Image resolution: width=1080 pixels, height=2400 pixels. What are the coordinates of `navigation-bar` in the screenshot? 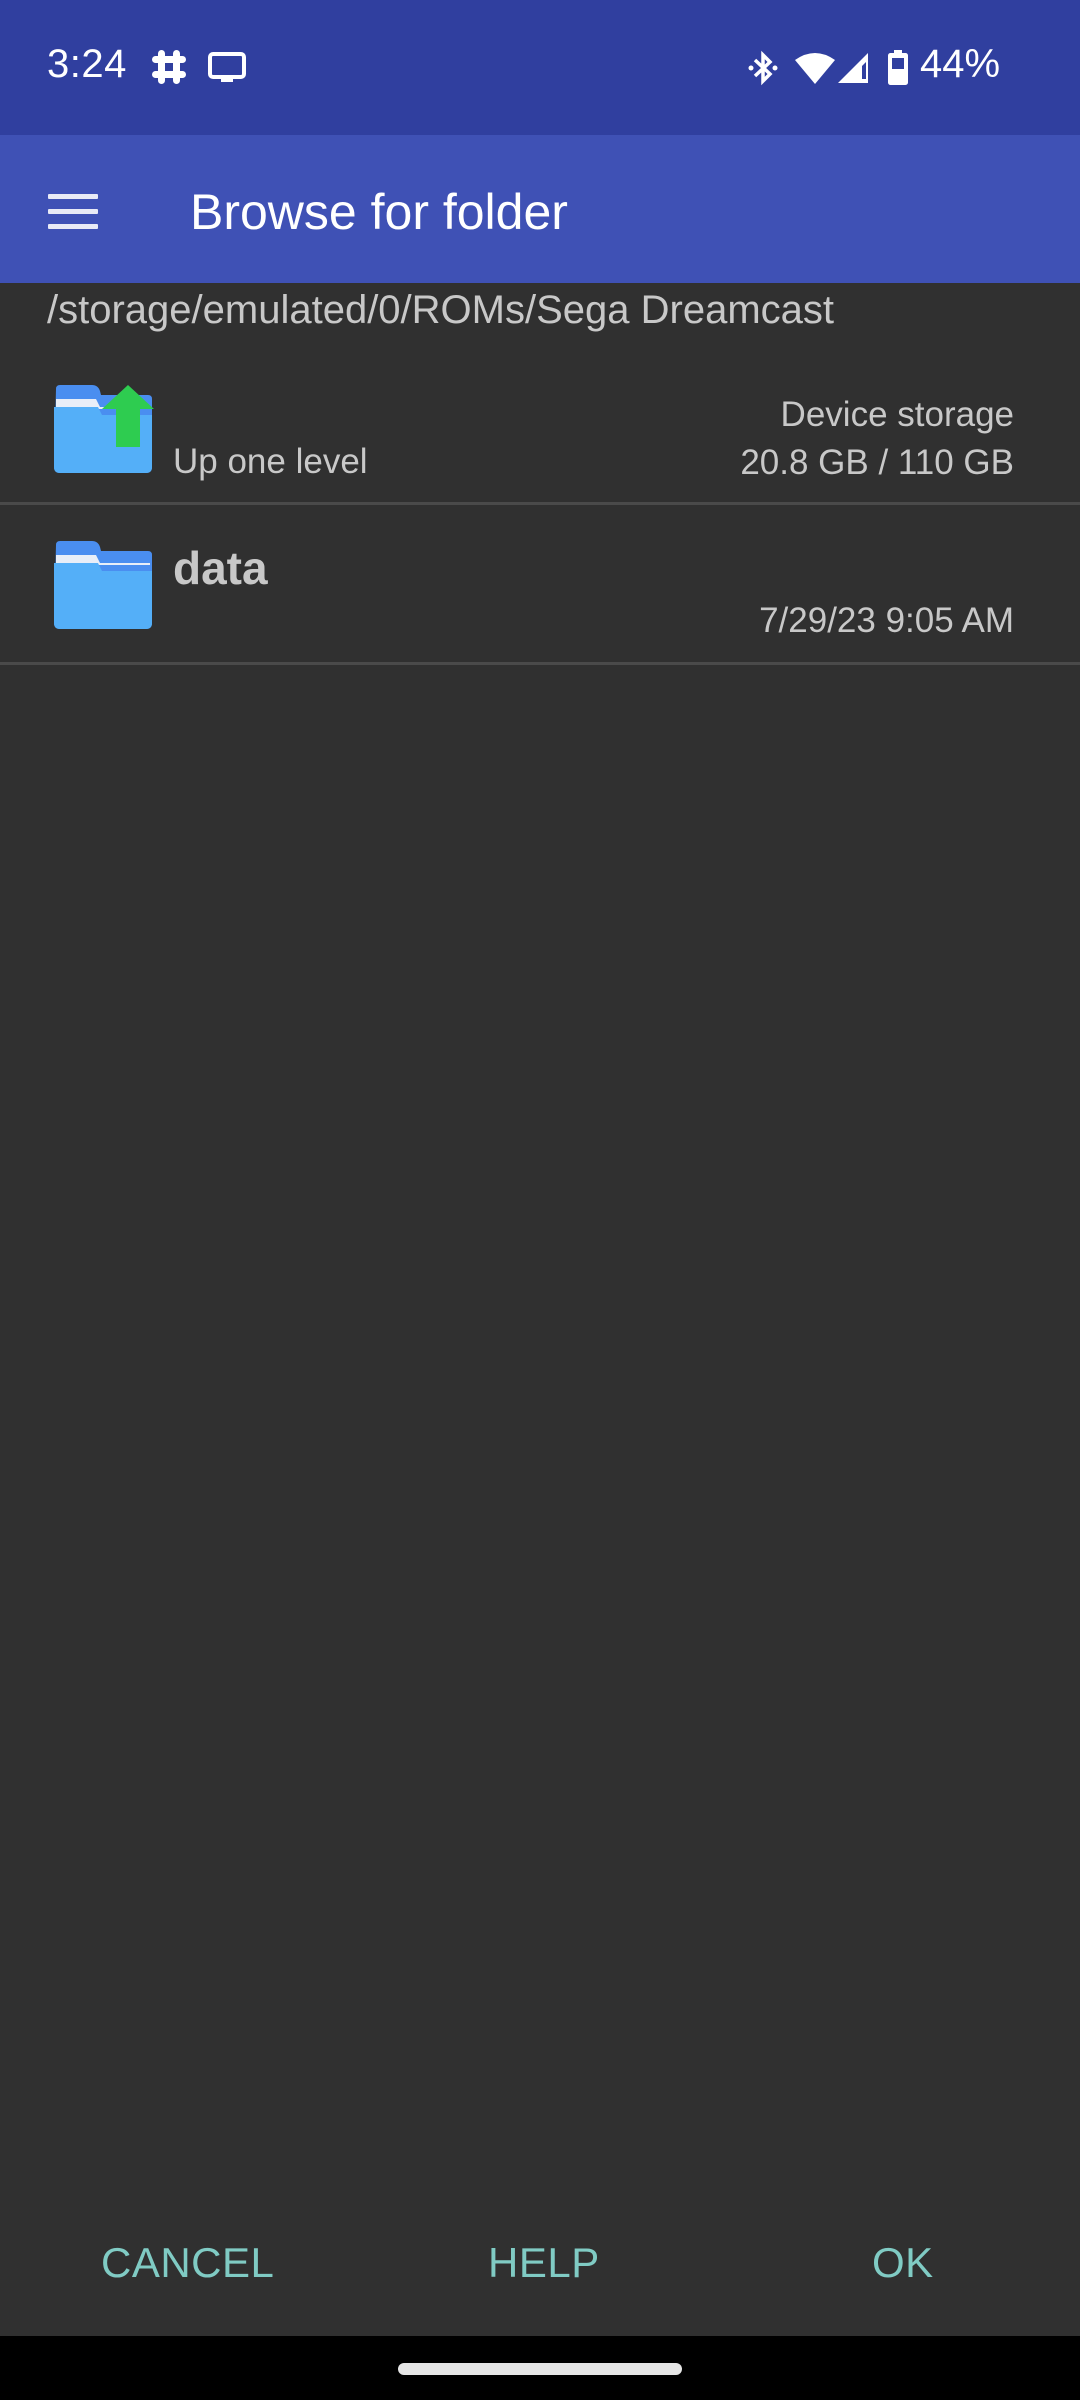 It's located at (540, 2368).